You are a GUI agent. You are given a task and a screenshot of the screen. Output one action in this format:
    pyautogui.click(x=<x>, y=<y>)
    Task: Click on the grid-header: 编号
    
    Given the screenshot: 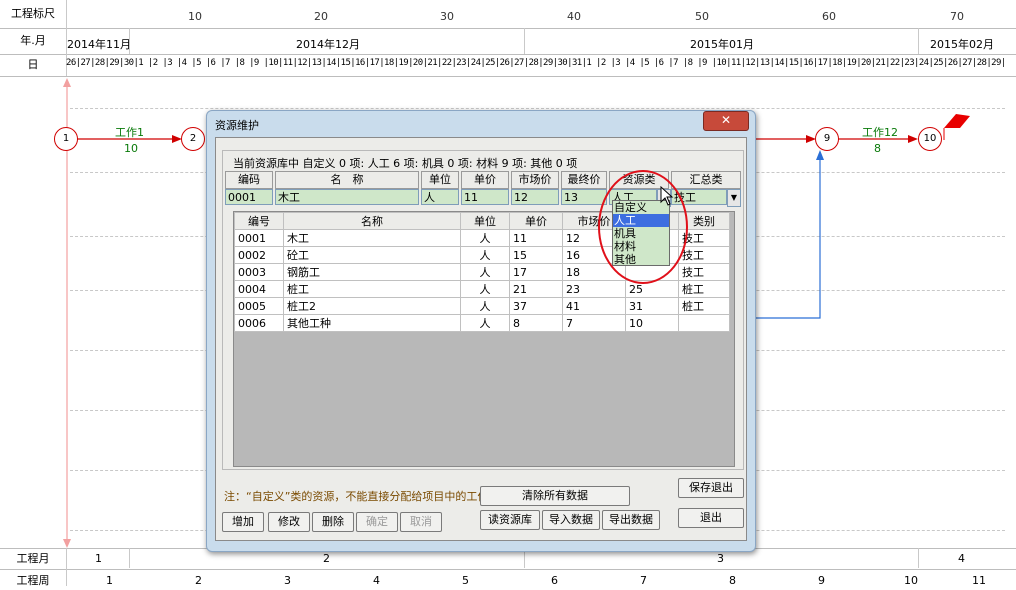 What is the action you would take?
    pyautogui.click(x=259, y=221)
    